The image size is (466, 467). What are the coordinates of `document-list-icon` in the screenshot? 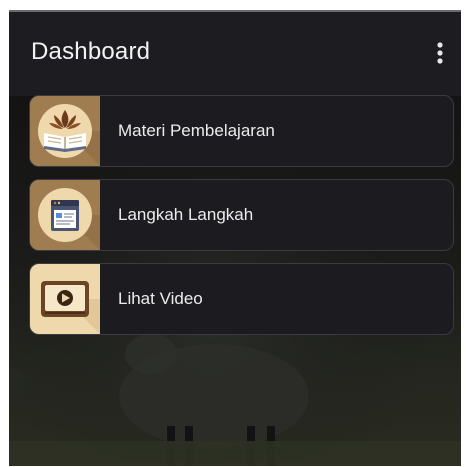 It's located at (65, 215).